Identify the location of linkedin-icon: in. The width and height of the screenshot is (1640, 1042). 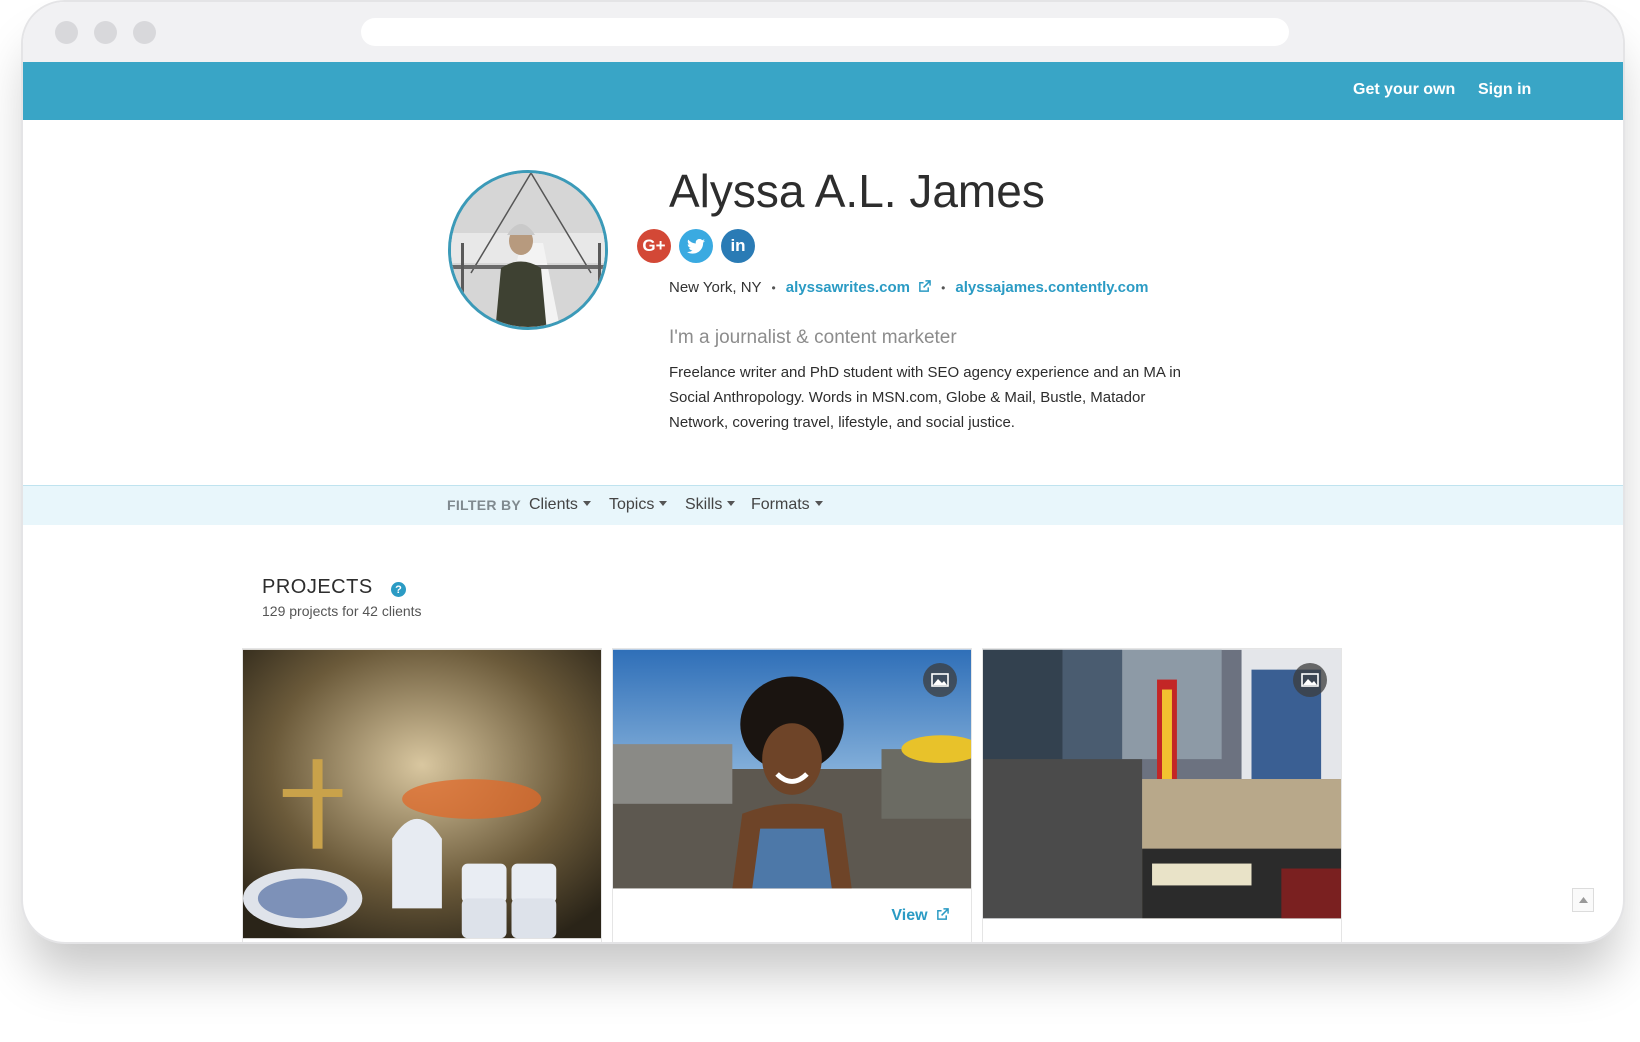
(738, 246).